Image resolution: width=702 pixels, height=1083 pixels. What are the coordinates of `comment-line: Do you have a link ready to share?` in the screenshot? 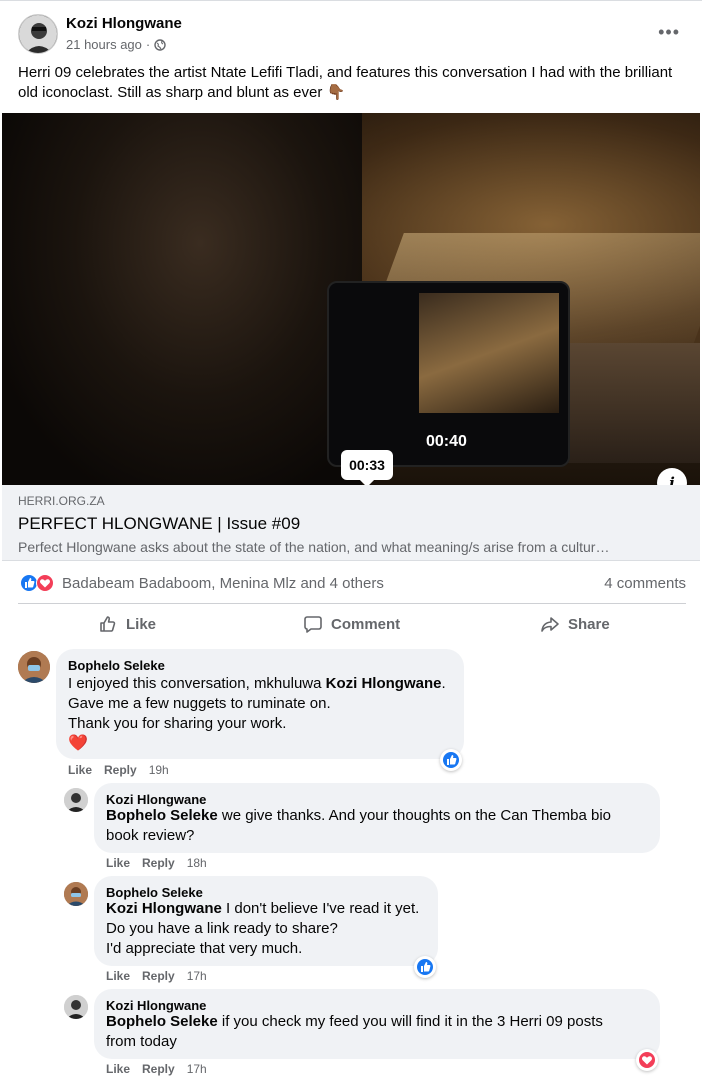 It's located at (222, 928).